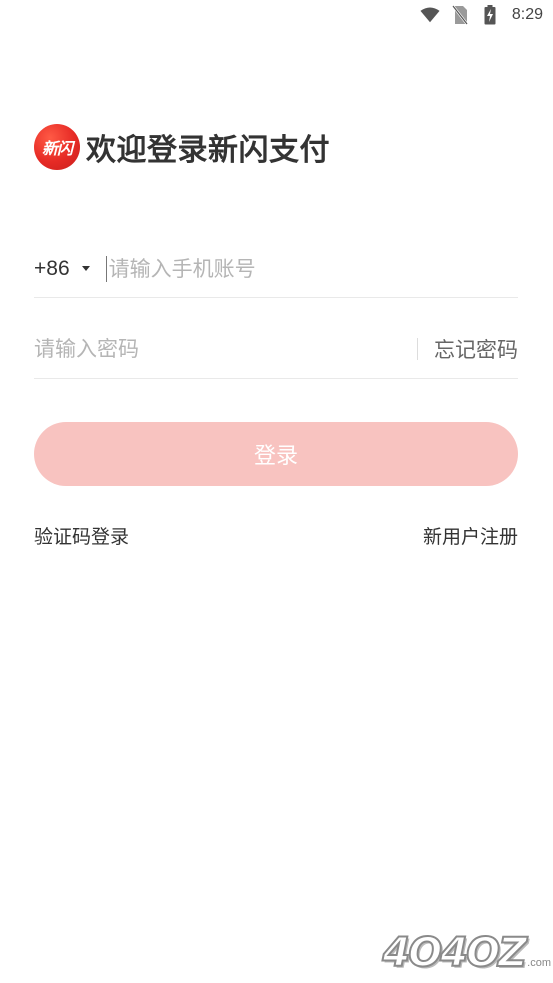  Describe the element at coordinates (276, 454) in the screenshot. I see `login-button: 登录` at that location.